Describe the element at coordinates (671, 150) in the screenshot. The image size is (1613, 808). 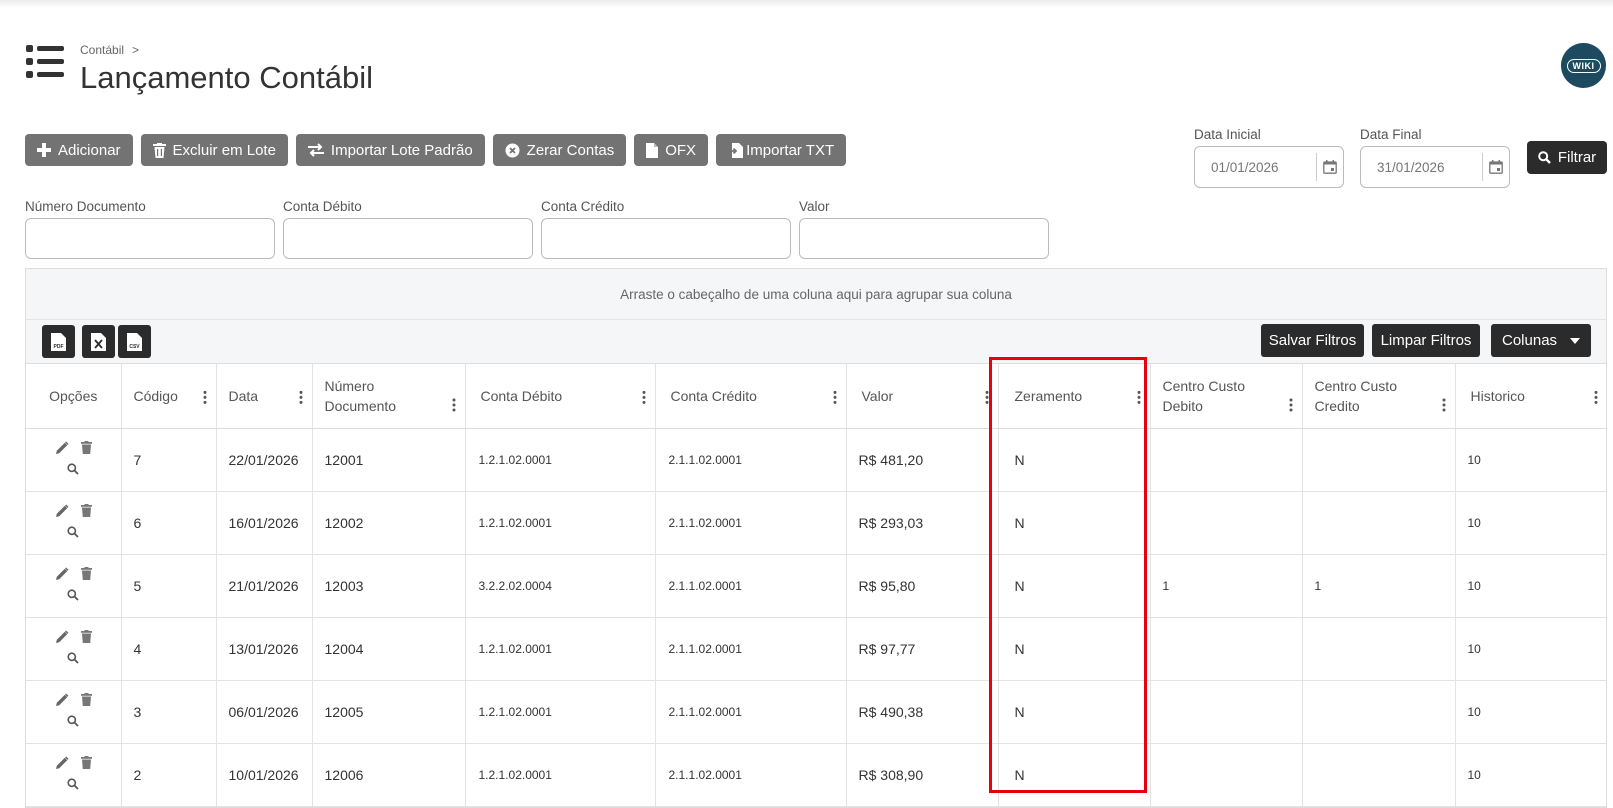
I see `ofx-button: OFX` at that location.